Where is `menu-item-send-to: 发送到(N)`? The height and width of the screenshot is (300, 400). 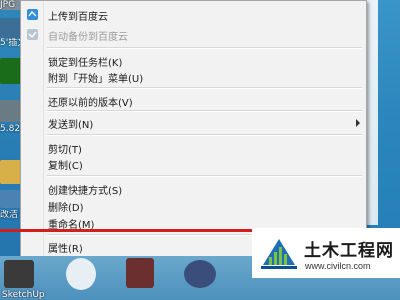 menu-item-send-to: 发送到(N) is located at coordinates (193, 123).